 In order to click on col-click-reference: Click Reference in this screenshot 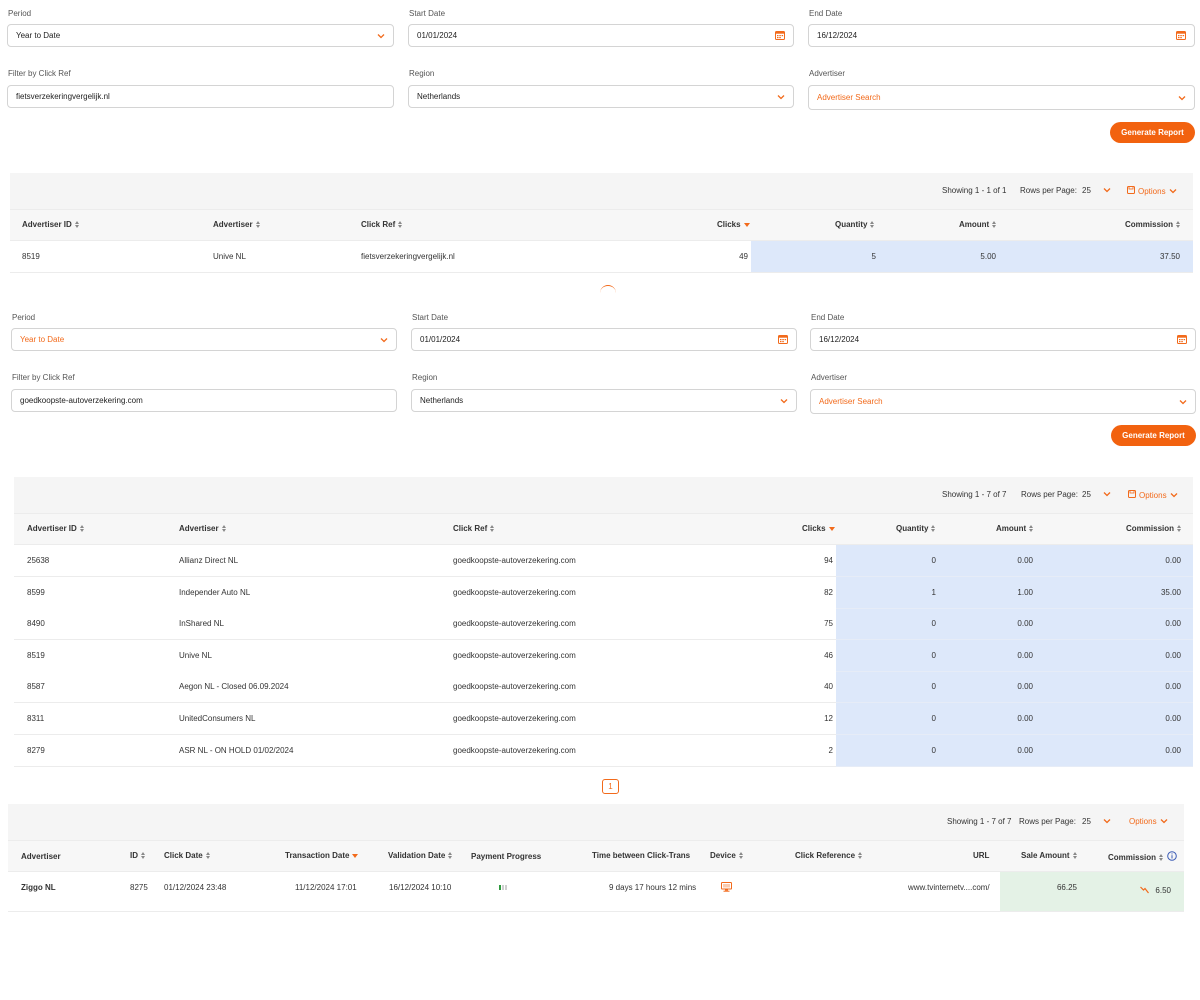, I will do `click(829, 855)`.